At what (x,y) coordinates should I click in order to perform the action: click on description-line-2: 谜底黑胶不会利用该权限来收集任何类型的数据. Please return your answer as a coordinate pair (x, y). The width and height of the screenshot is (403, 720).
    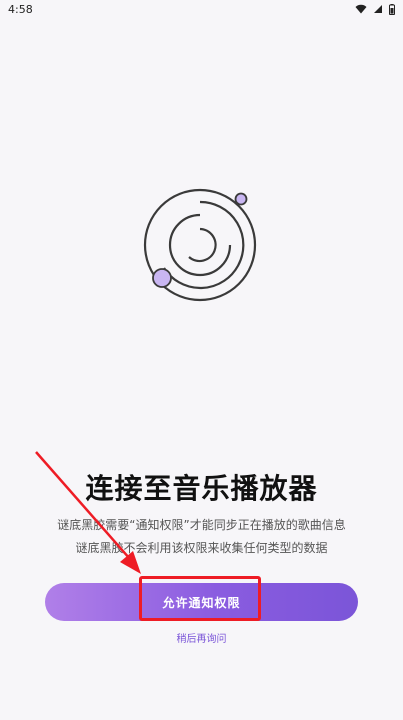
    Looking at the image, I should click on (201, 548).